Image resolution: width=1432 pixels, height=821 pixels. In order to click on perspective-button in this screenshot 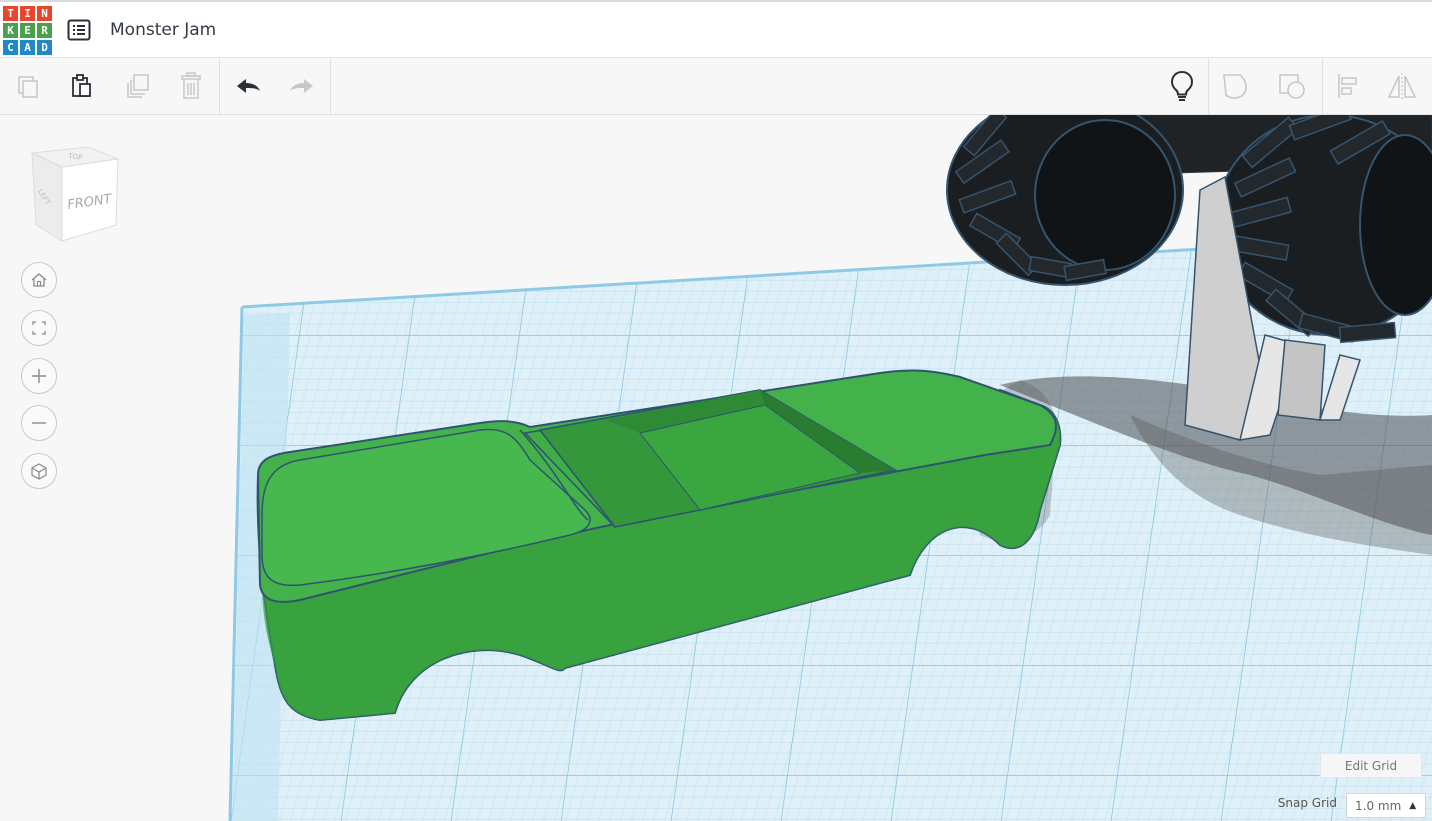, I will do `click(39, 471)`.